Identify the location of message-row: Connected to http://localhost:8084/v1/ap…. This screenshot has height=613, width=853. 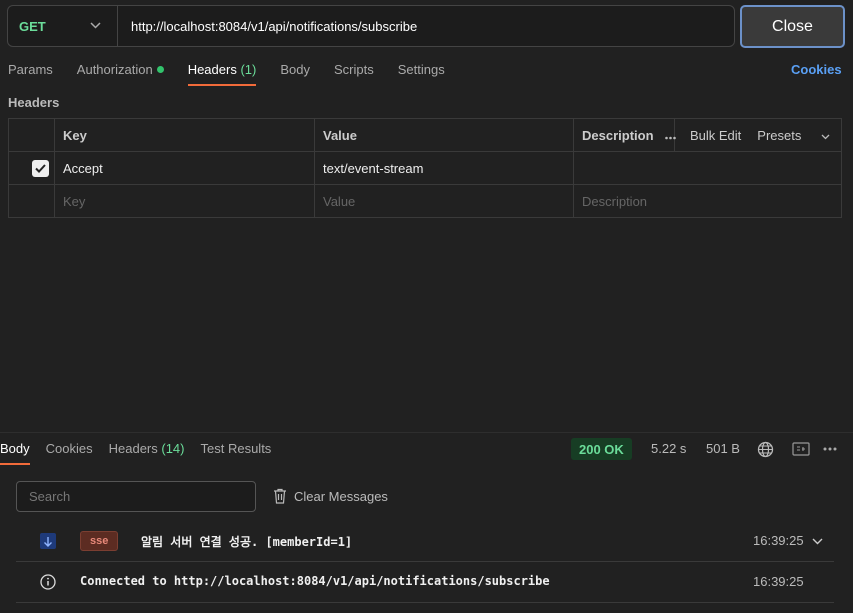
(425, 582).